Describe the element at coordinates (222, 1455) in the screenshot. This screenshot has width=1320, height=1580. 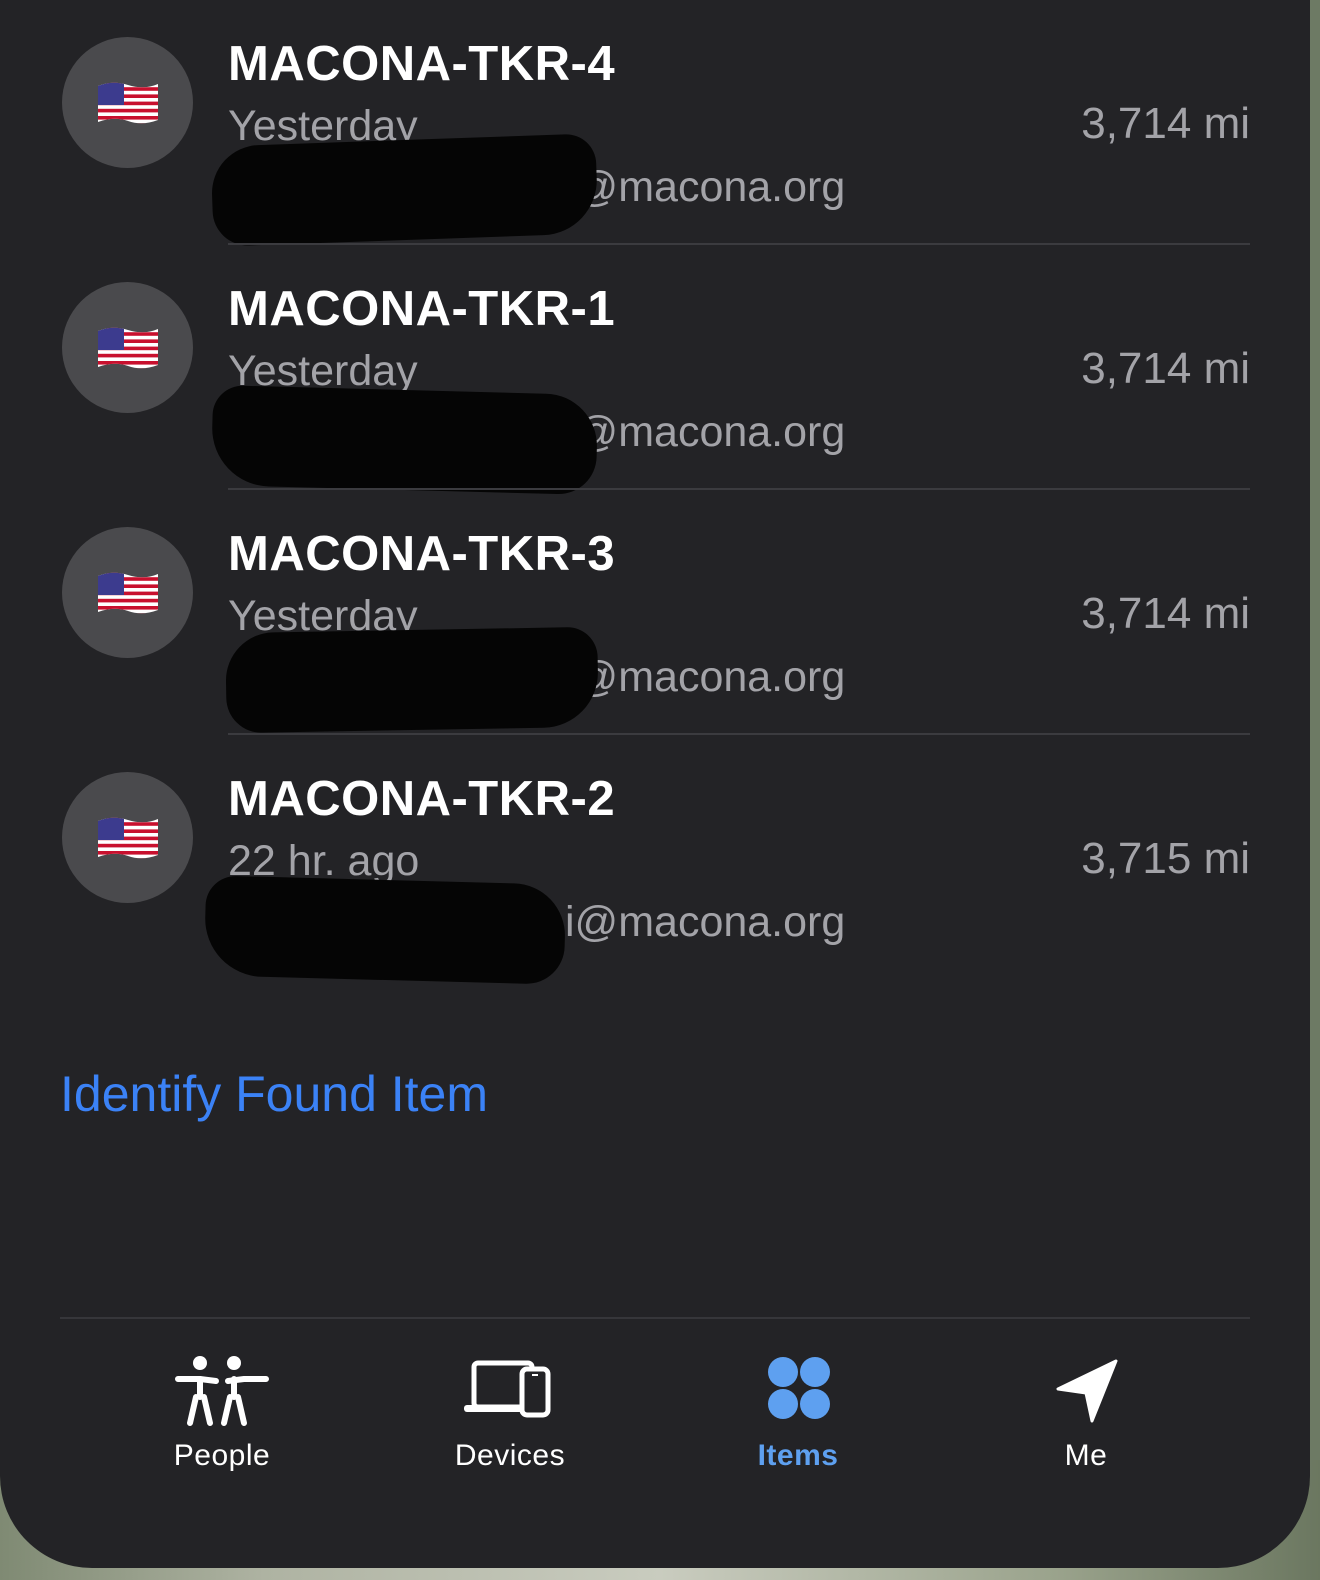
I see `tab-label: People` at that location.